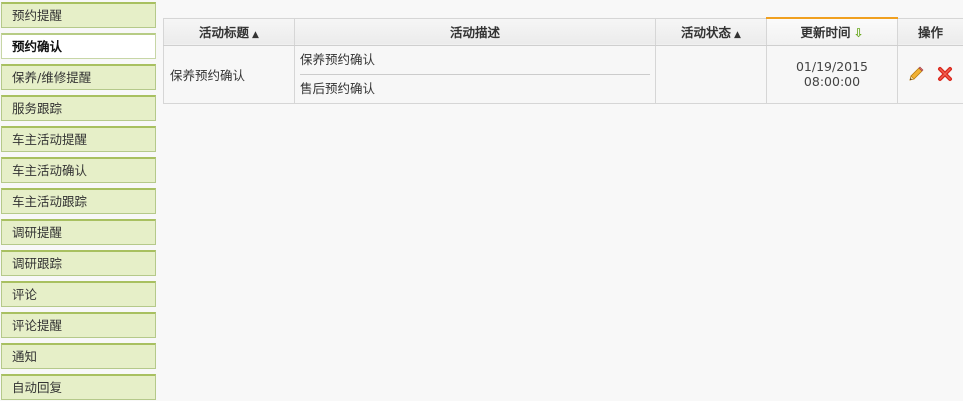 The height and width of the screenshot is (401, 963). I want to click on cell-updated: 01/19/2015 08:00:00, so click(832, 74).